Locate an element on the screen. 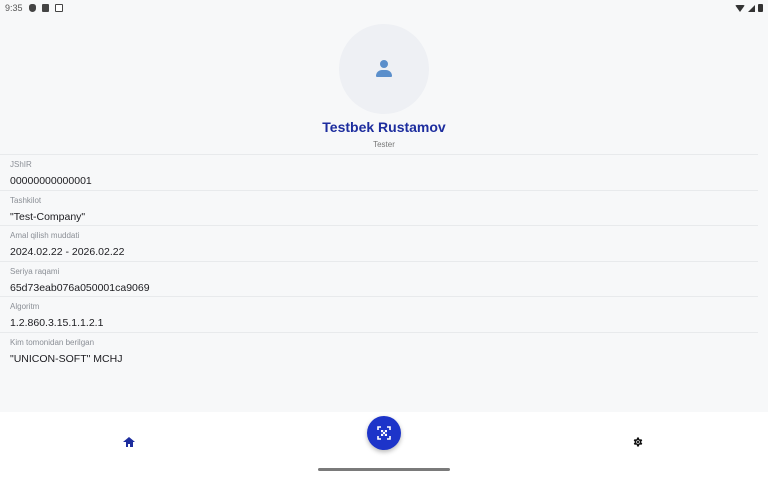  battery-icon is located at coordinates (760, 8).